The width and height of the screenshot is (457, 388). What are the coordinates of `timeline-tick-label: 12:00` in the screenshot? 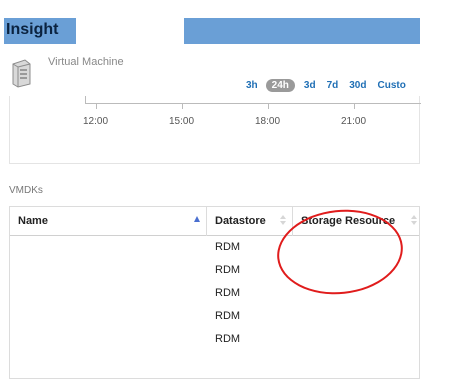 It's located at (96, 121).